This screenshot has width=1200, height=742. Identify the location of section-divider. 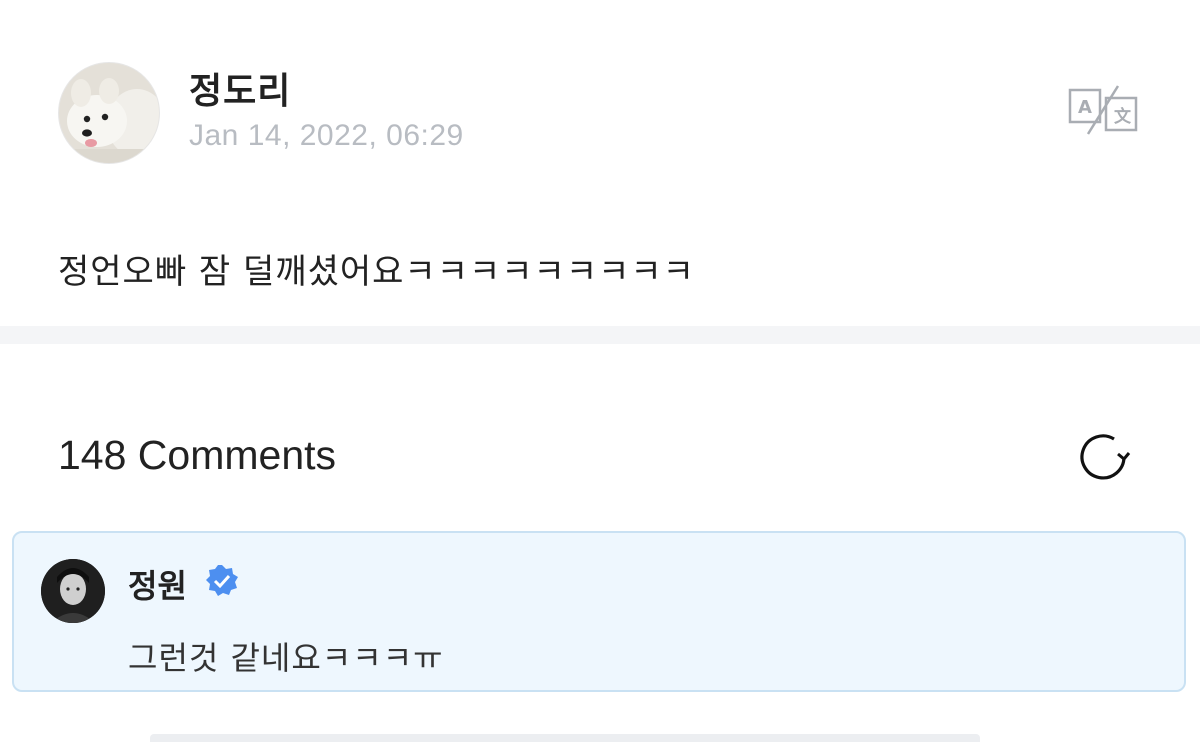
(600, 335).